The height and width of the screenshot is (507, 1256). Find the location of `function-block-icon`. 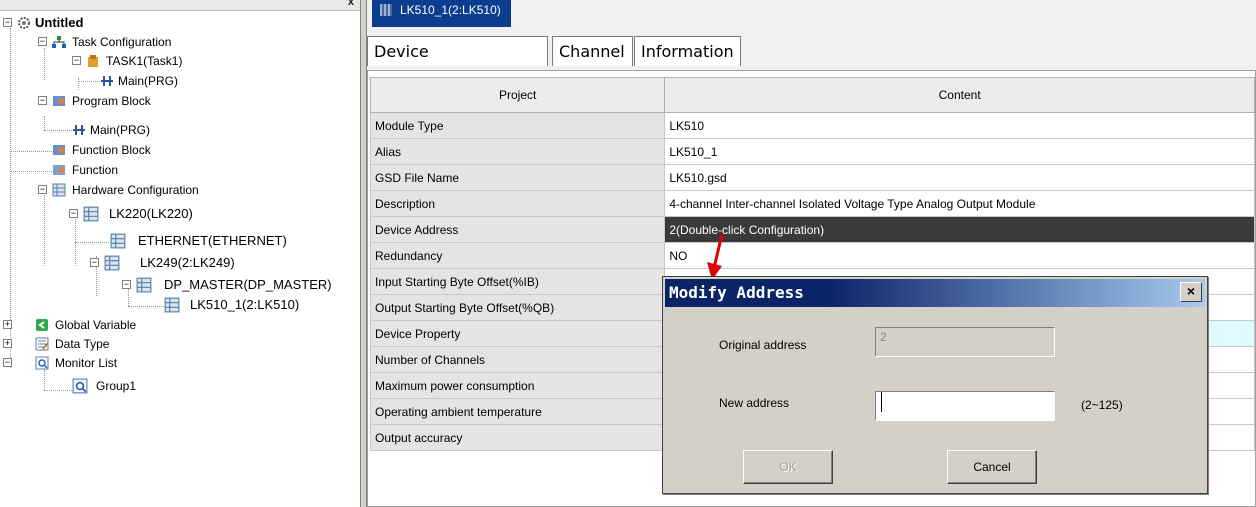

function-block-icon is located at coordinates (59, 150).